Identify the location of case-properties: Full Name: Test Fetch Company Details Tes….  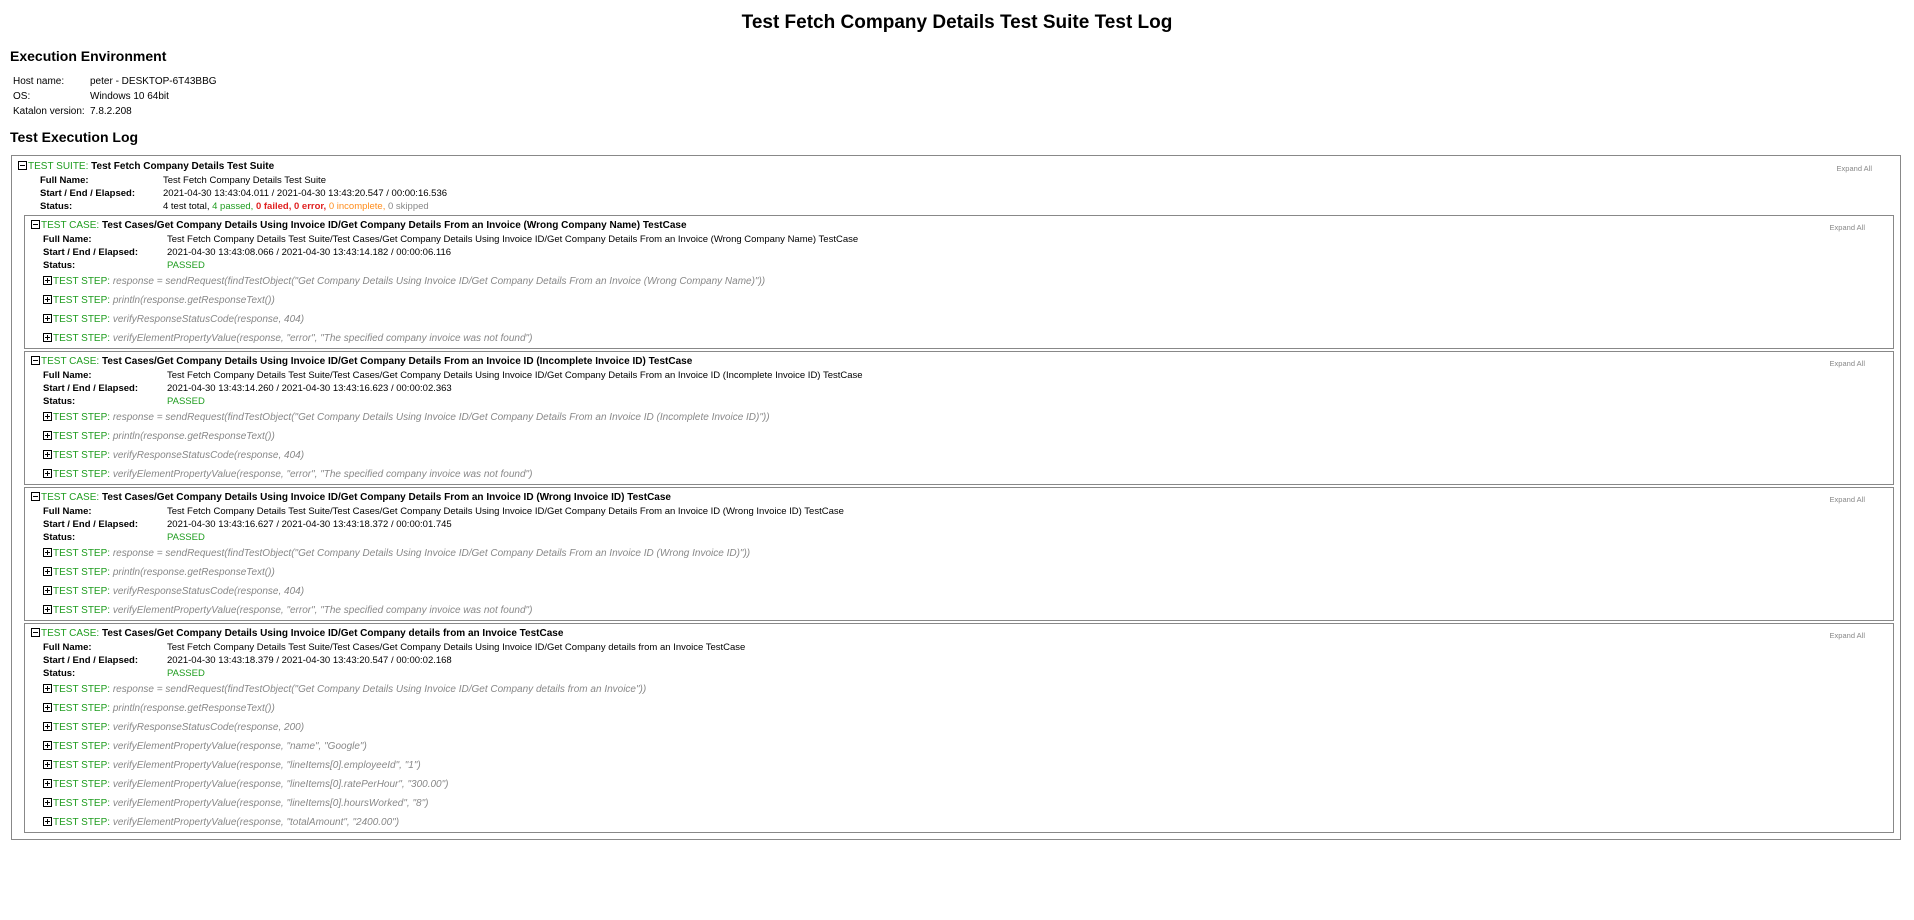
(394, 660).